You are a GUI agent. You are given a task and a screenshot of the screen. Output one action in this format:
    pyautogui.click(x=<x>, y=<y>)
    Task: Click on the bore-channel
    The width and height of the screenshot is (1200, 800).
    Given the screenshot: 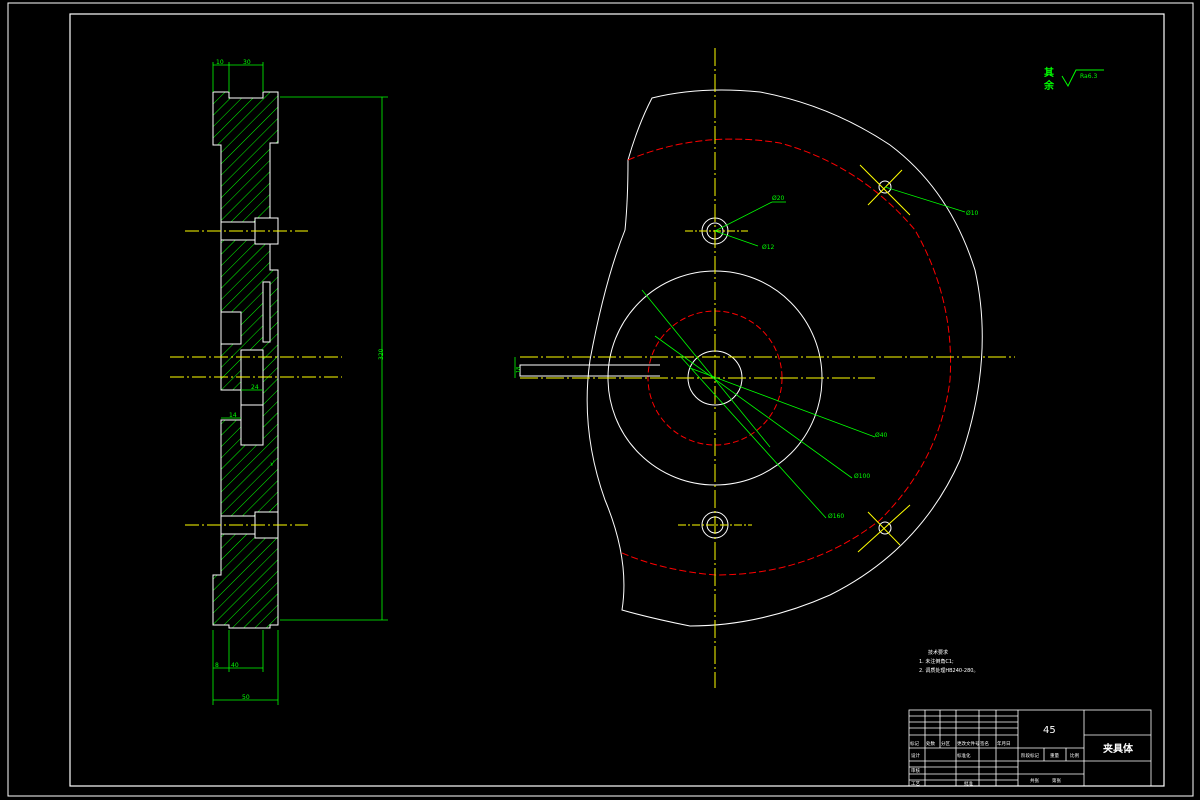 What is the action you would take?
    pyautogui.click(x=252, y=381)
    